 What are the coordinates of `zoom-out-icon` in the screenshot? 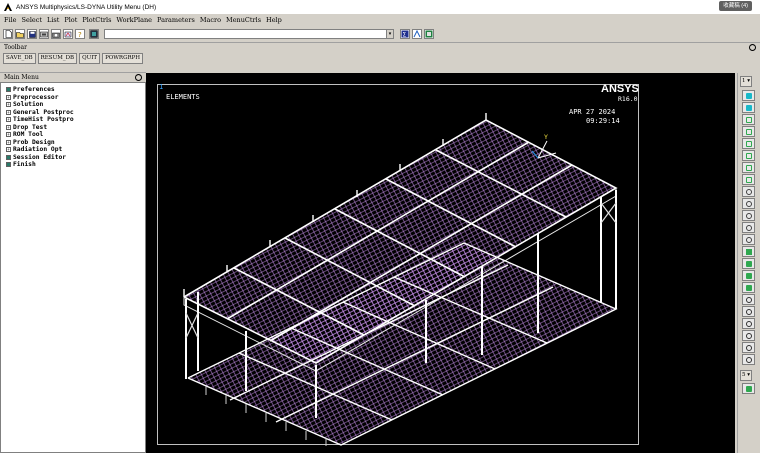 It's located at (748, 239).